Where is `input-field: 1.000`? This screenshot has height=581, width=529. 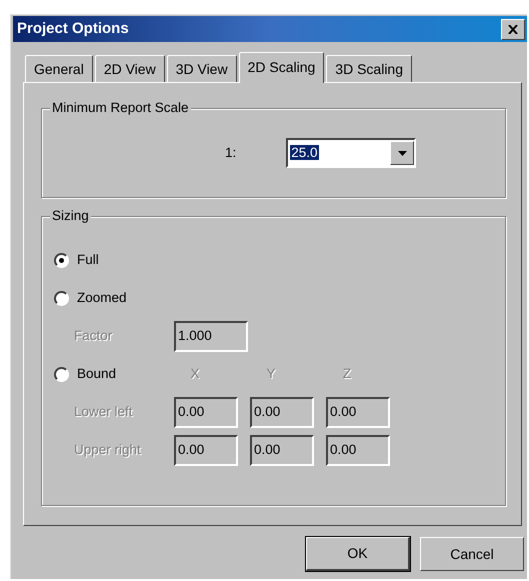 input-field: 1.000 is located at coordinates (211, 336).